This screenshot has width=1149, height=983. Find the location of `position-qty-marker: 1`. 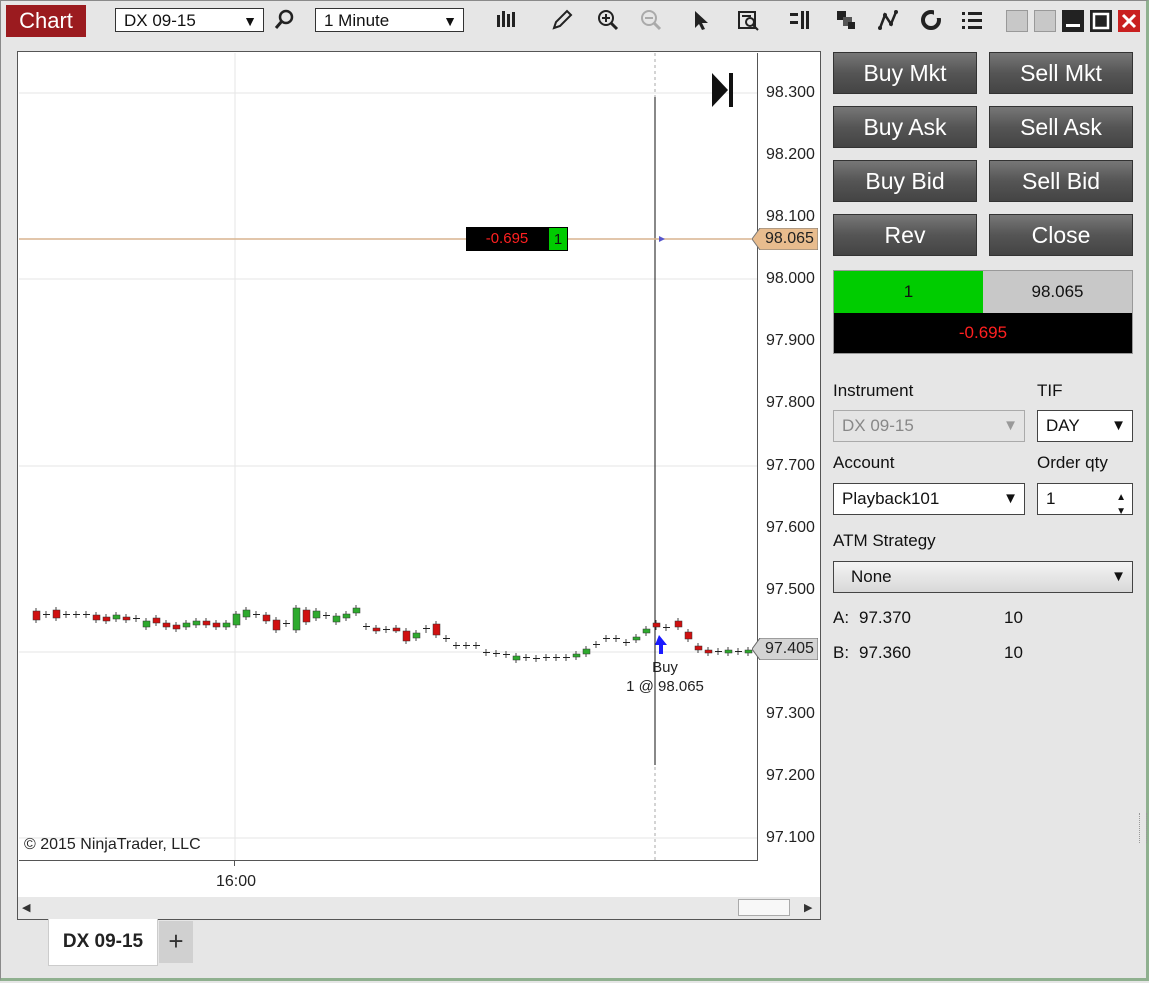

position-qty-marker: 1 is located at coordinates (558, 239).